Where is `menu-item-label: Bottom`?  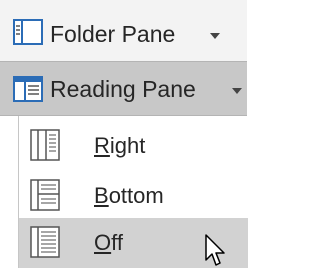
menu-item-label: Bottom is located at coordinates (129, 195).